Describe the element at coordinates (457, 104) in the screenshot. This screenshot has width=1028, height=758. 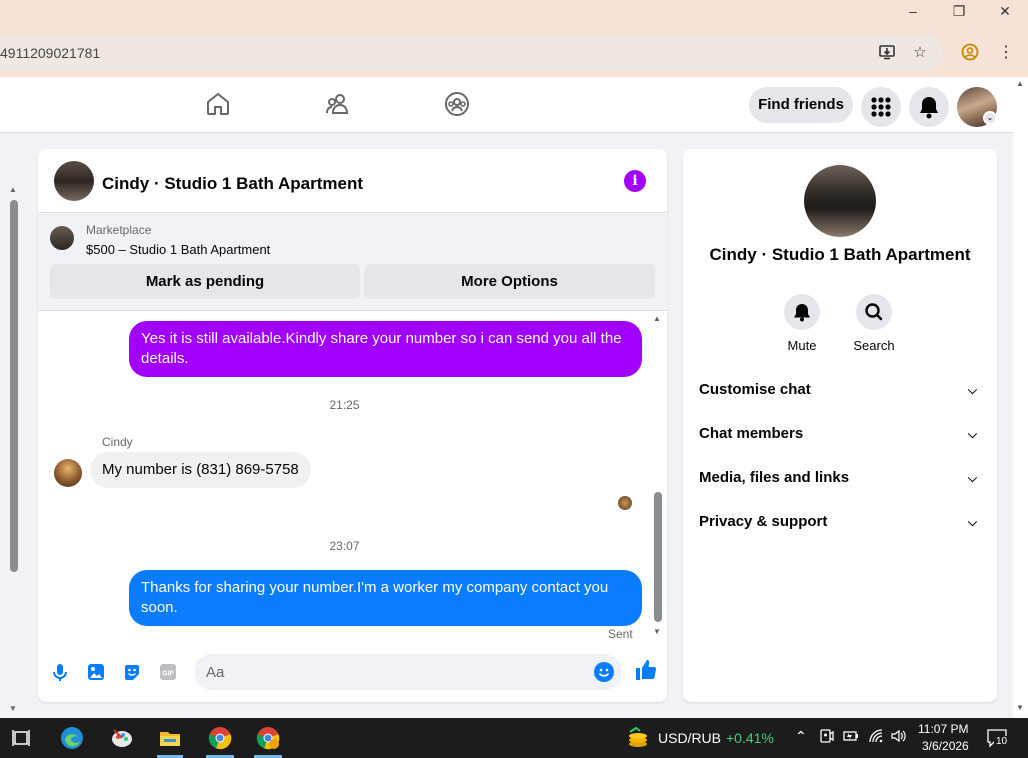
I see `groups-icon` at that location.